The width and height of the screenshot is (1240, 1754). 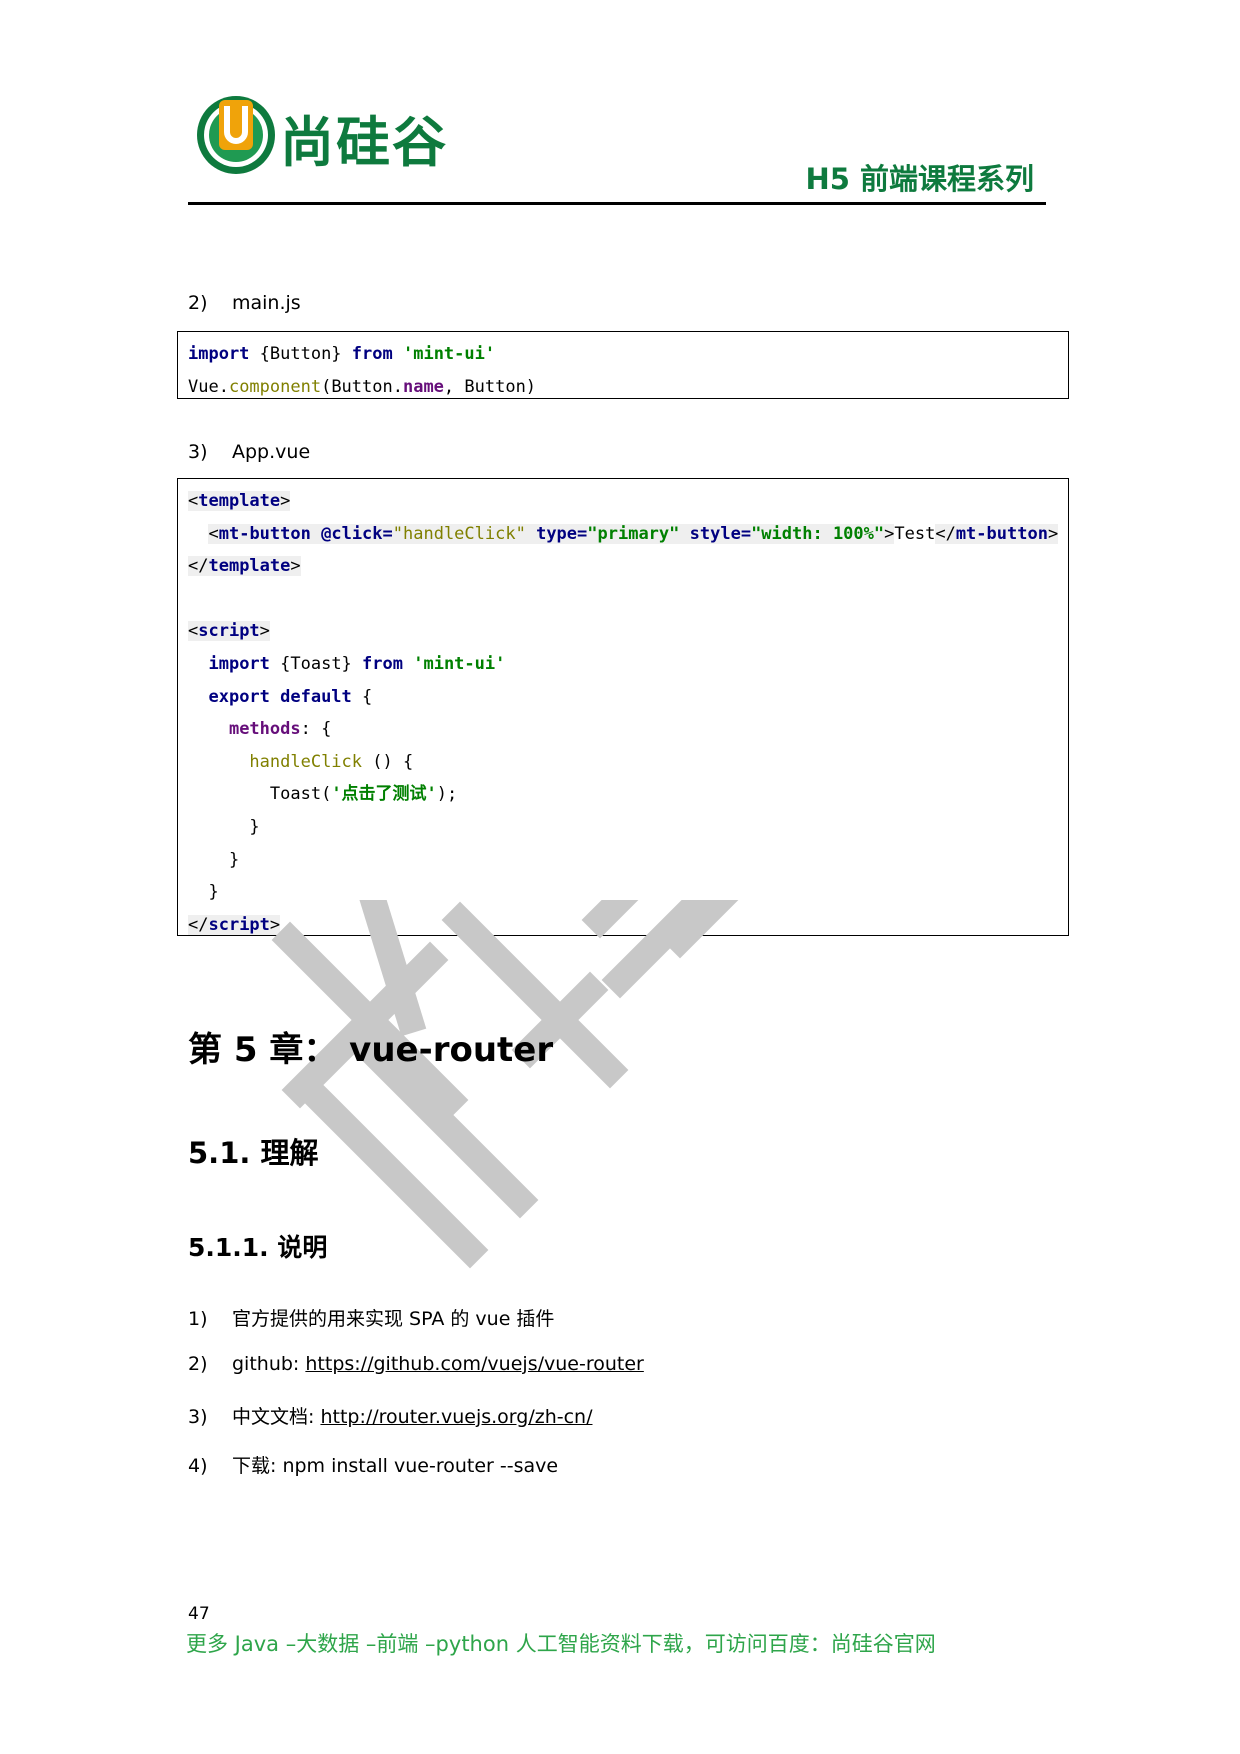 I want to click on page-number: 47, so click(x=199, y=1614).